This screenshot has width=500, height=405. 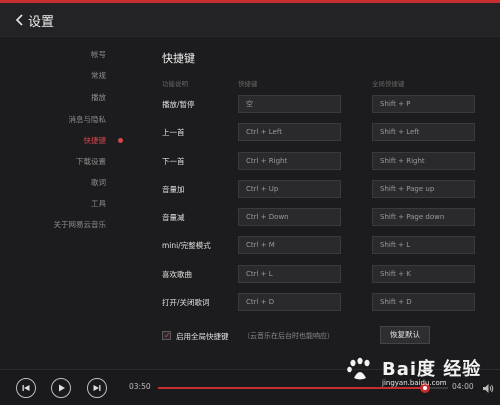 I want to click on shortcut-field-previous: Ctrl + Left, so click(x=289, y=132).